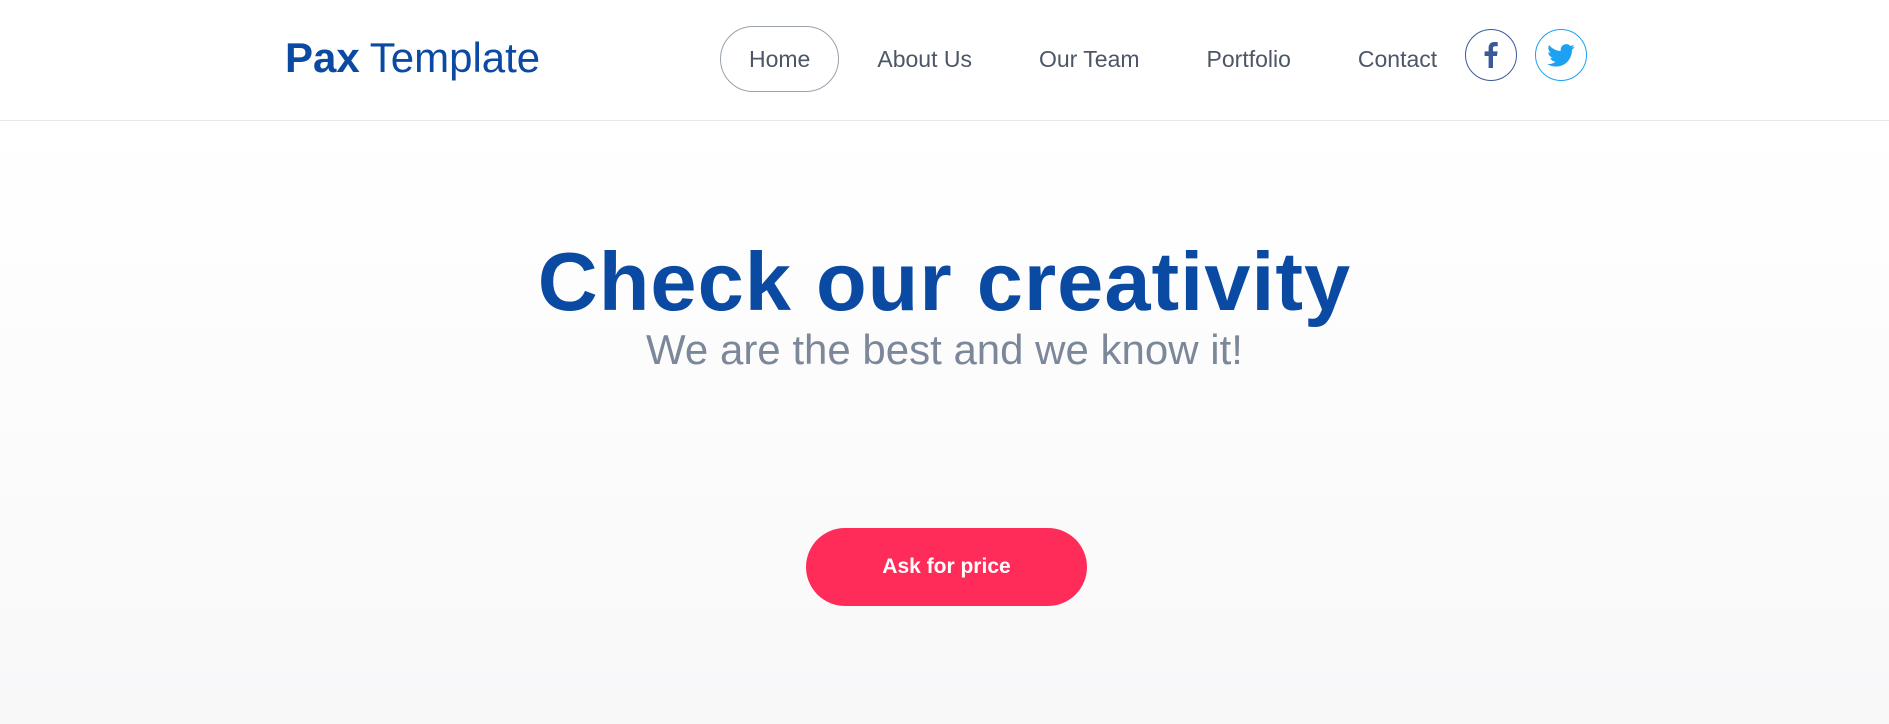 The height and width of the screenshot is (724, 1889). I want to click on twitter-button, so click(1561, 55).